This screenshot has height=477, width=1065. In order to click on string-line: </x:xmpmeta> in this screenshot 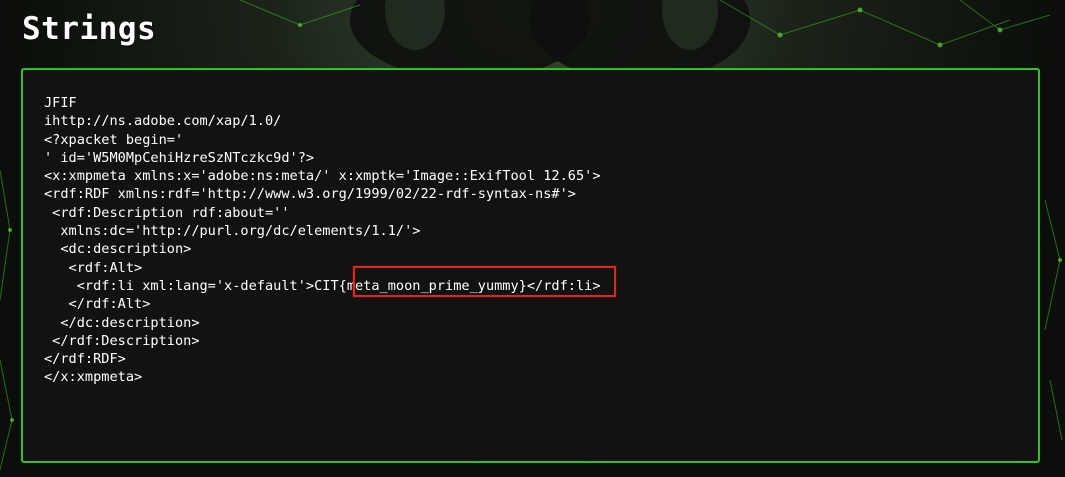, I will do `click(93, 377)`.